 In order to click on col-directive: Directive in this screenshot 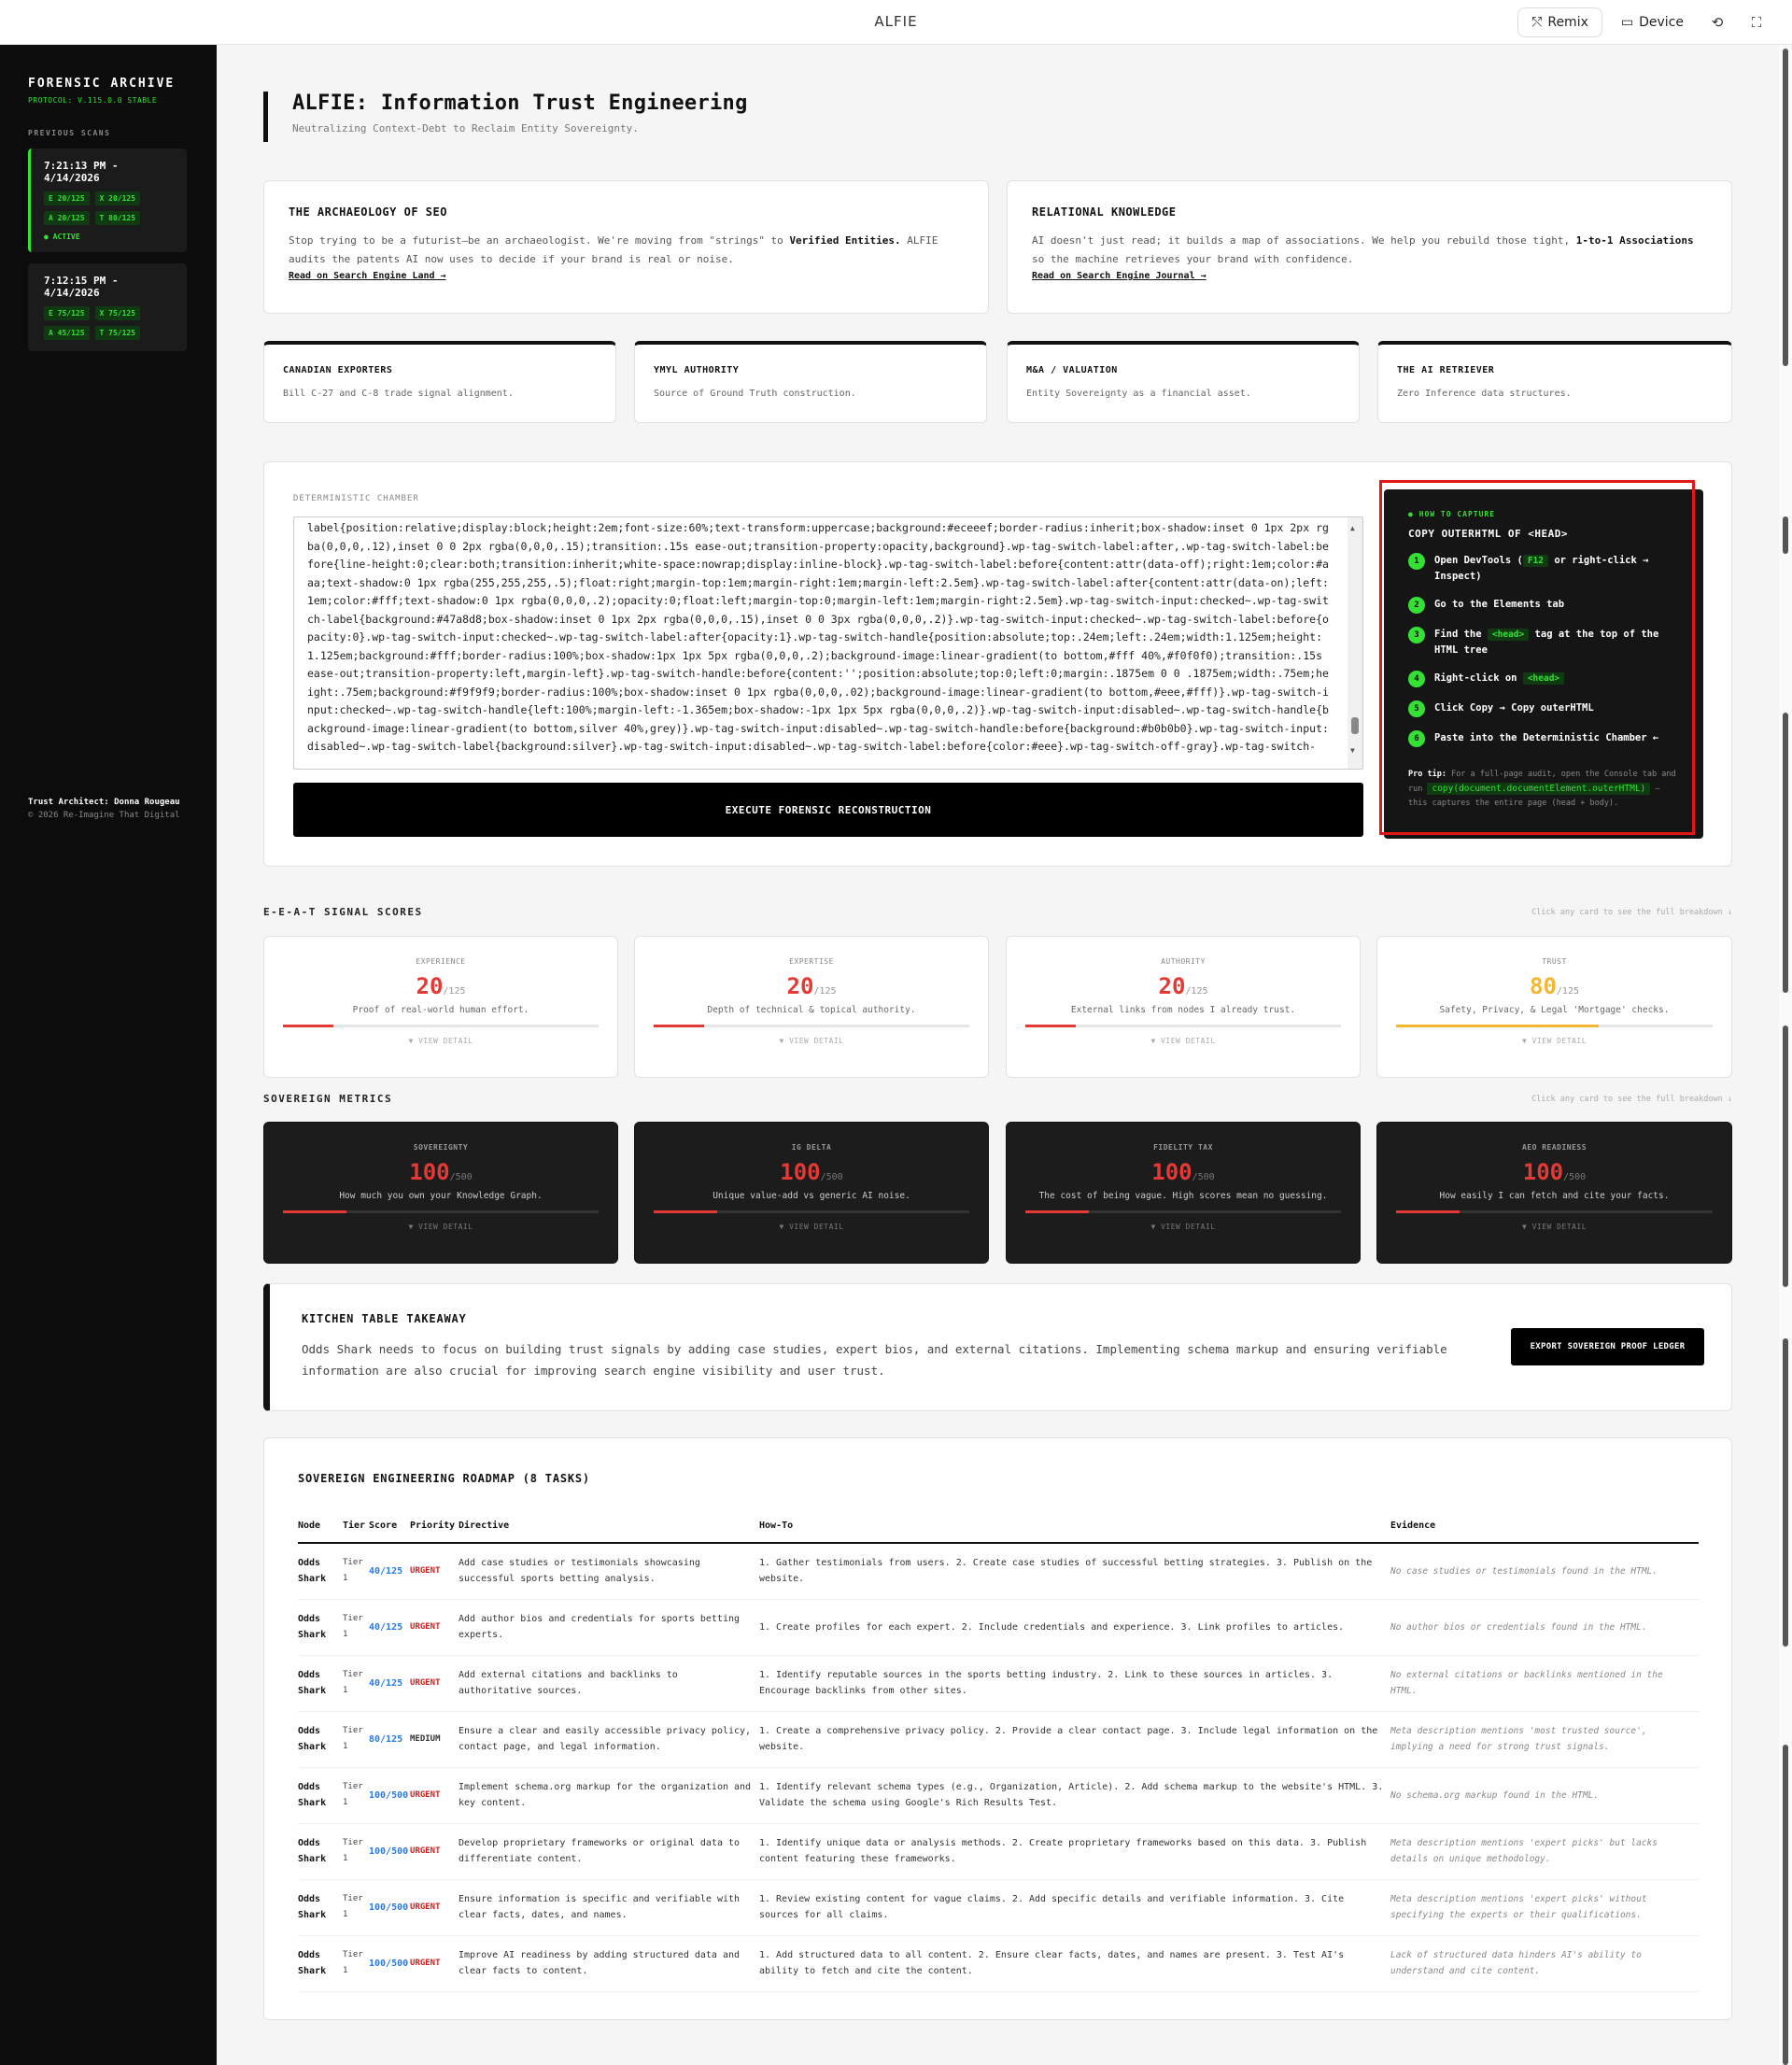, I will do `click(609, 1525)`.